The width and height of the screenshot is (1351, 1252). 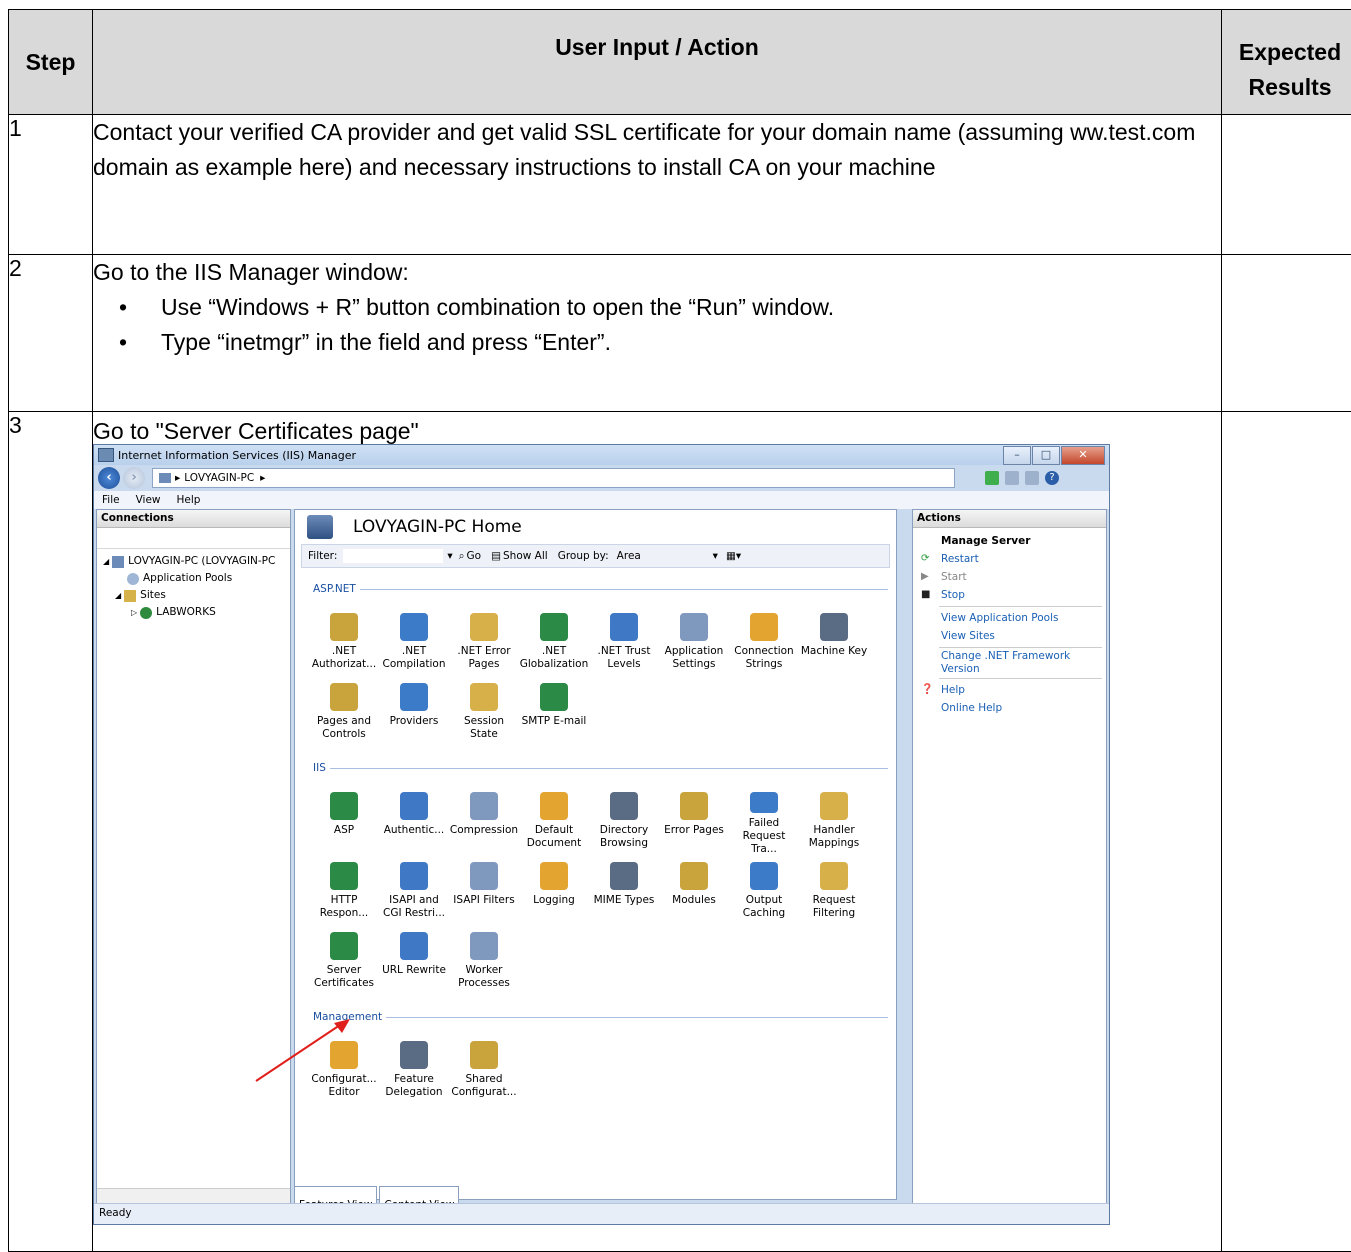 What do you see at coordinates (196, 612) in the screenshot?
I see `tree-item-labworks: ▷LABWORKS` at bounding box center [196, 612].